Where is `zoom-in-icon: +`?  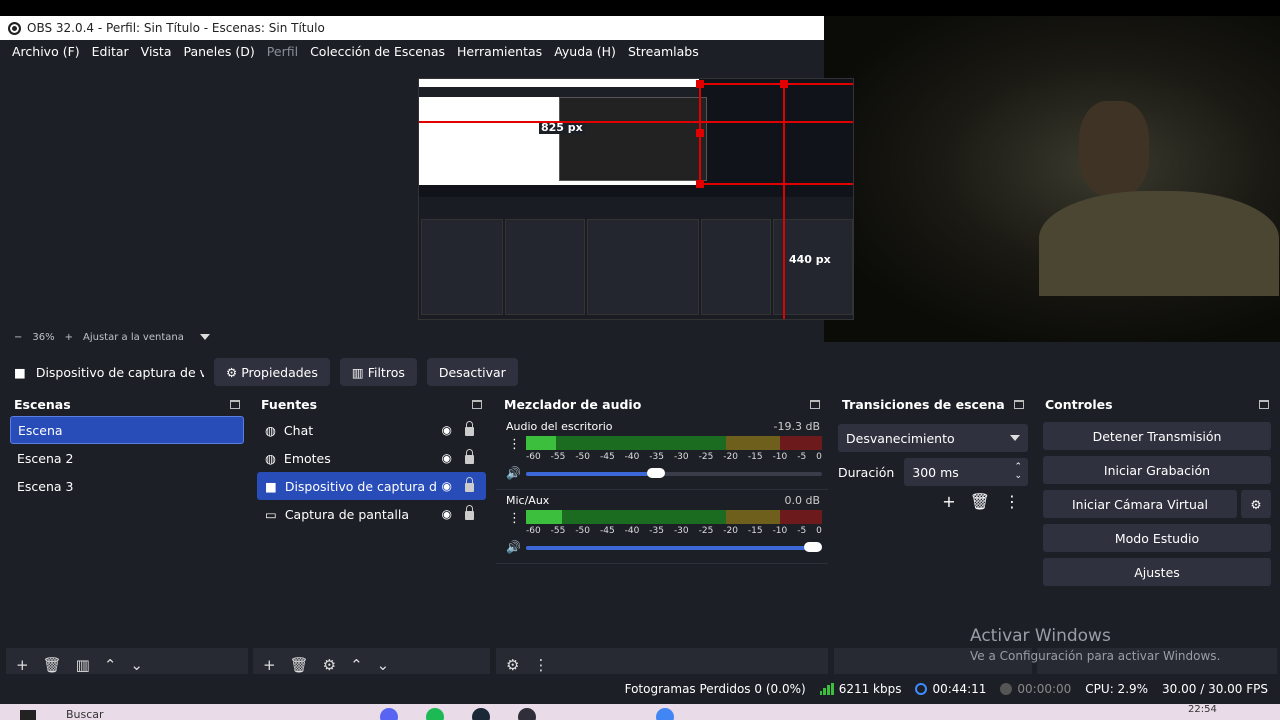 zoom-in-icon: + is located at coordinates (69, 337).